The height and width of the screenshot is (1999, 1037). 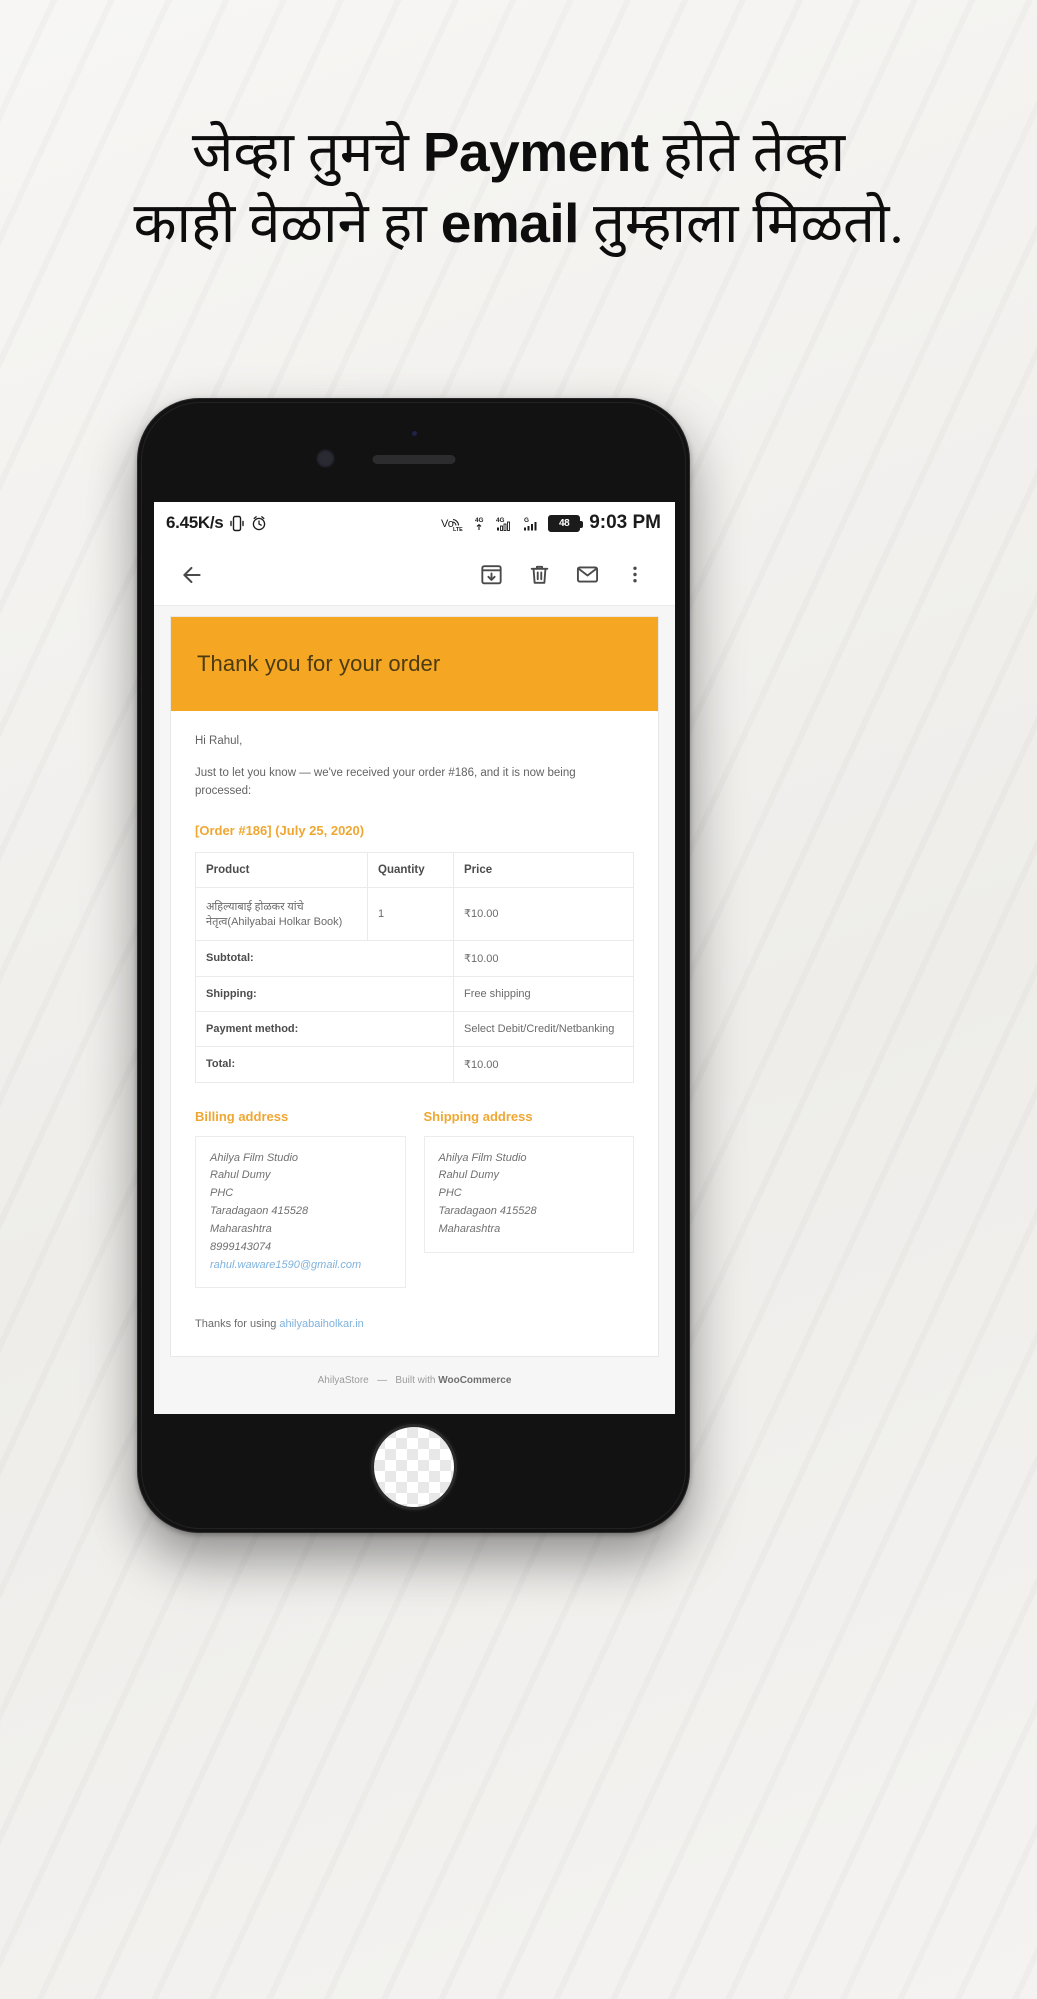 I want to click on label-total: Total:, so click(x=324, y=1064).